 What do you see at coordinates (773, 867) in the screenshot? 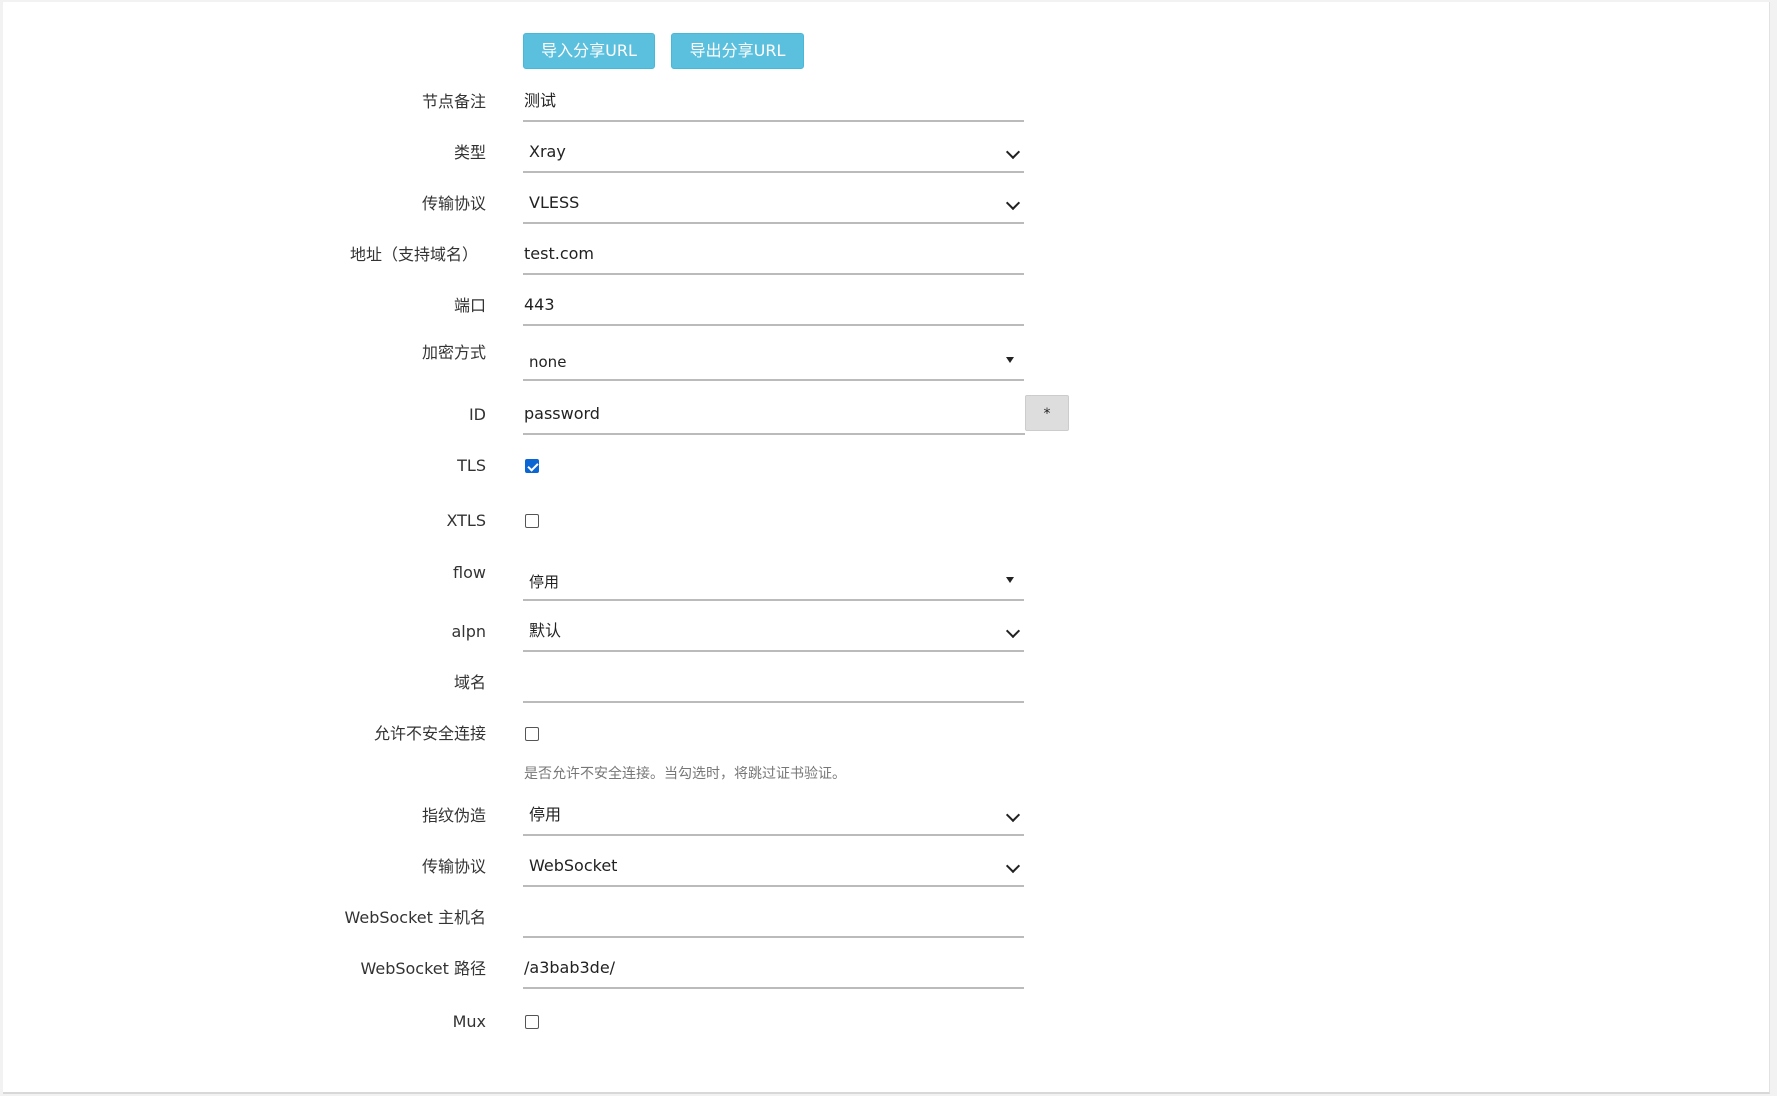
I see `transport-select: WebSocket` at bounding box center [773, 867].